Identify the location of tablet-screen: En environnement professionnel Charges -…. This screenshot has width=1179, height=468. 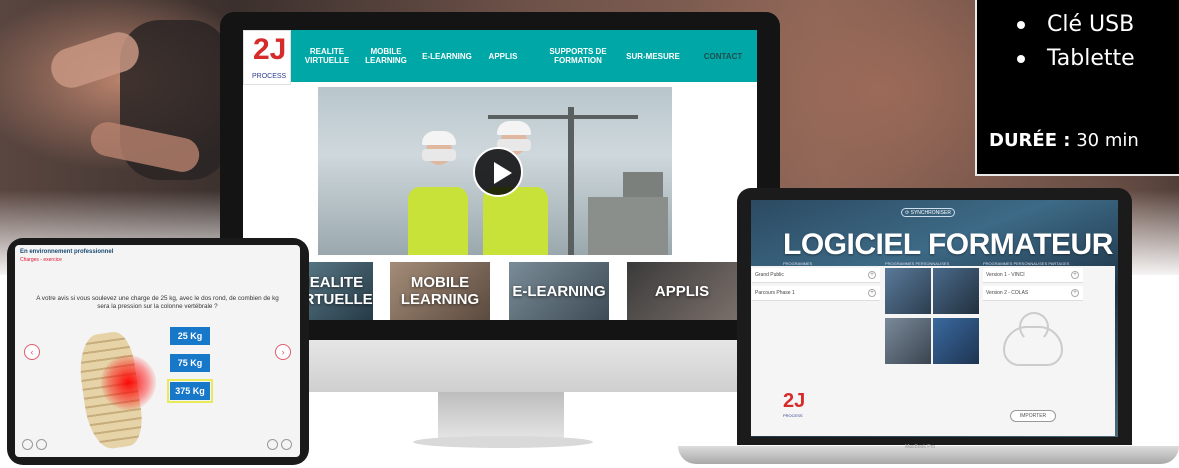
(157, 351).